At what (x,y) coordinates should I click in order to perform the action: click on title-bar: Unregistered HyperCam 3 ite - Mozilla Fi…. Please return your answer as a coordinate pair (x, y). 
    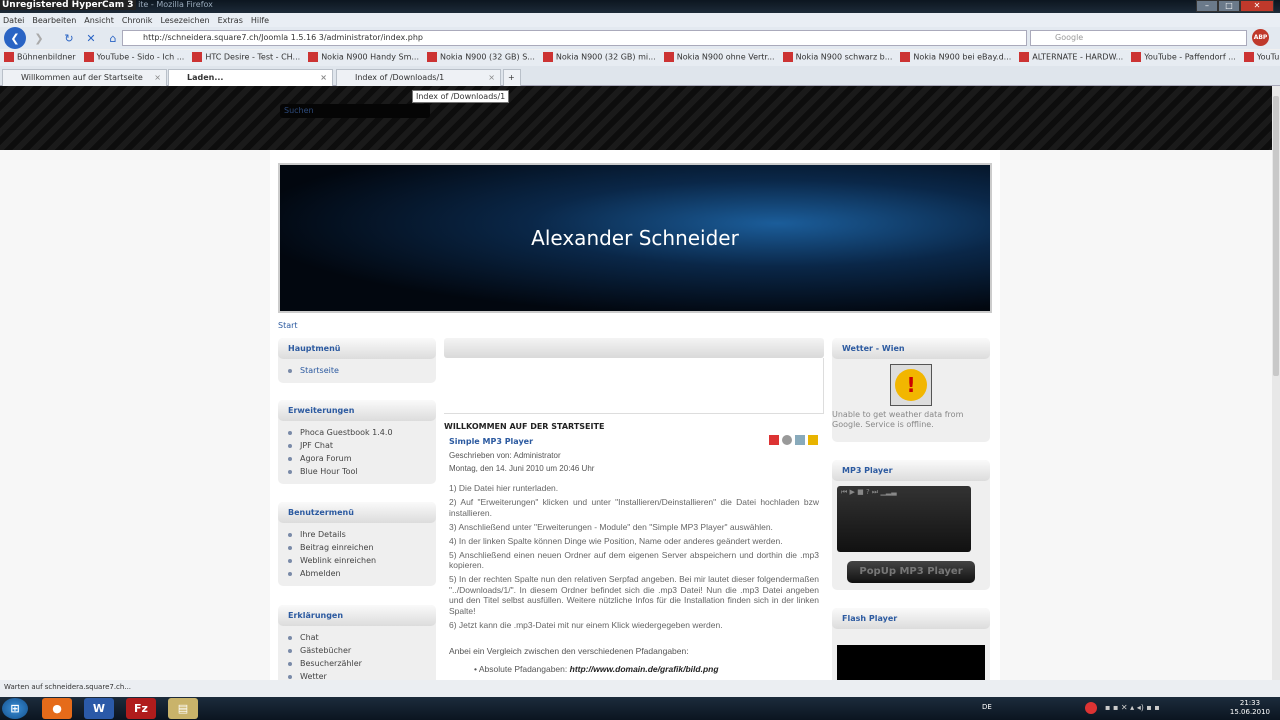
    Looking at the image, I should click on (640, 6).